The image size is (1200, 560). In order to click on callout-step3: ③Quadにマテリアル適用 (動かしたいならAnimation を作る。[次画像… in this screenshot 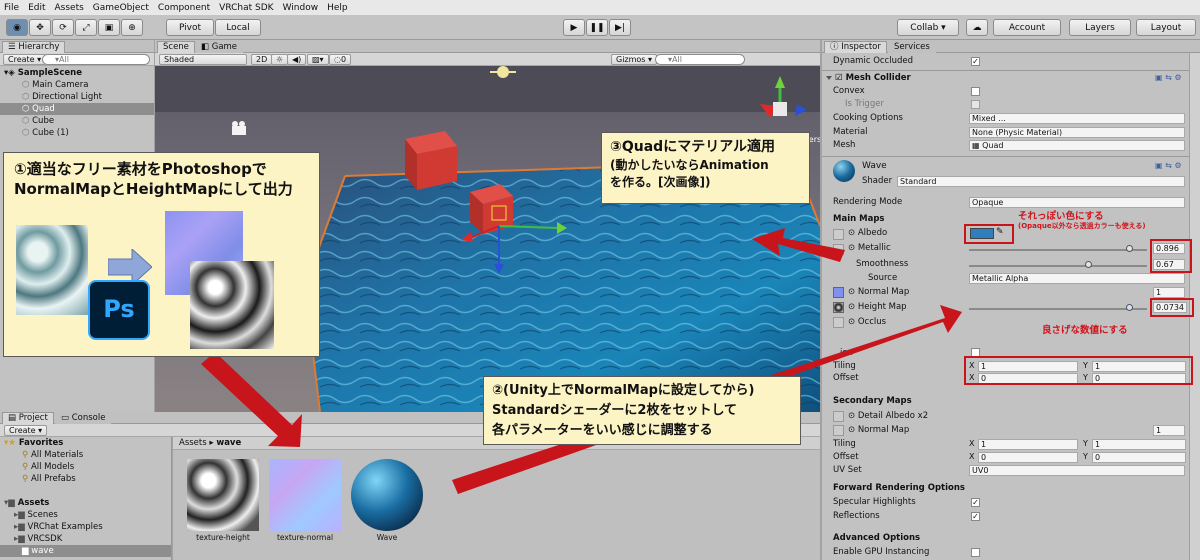, I will do `click(705, 168)`.